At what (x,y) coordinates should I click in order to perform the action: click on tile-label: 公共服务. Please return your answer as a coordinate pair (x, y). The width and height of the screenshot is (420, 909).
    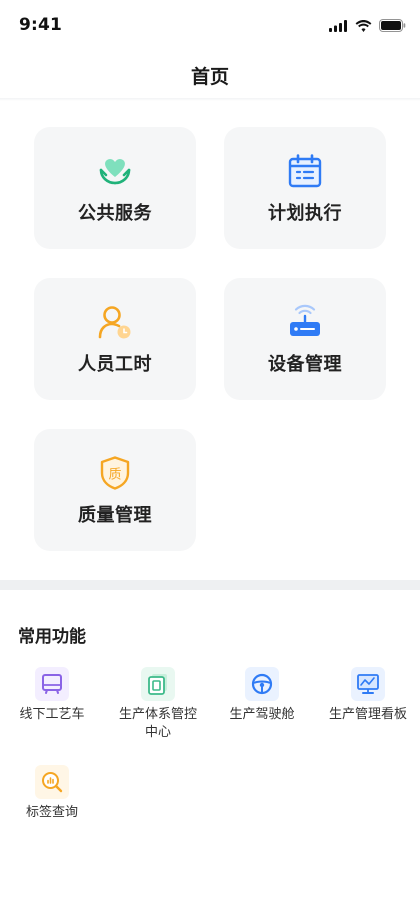
    Looking at the image, I should click on (115, 213).